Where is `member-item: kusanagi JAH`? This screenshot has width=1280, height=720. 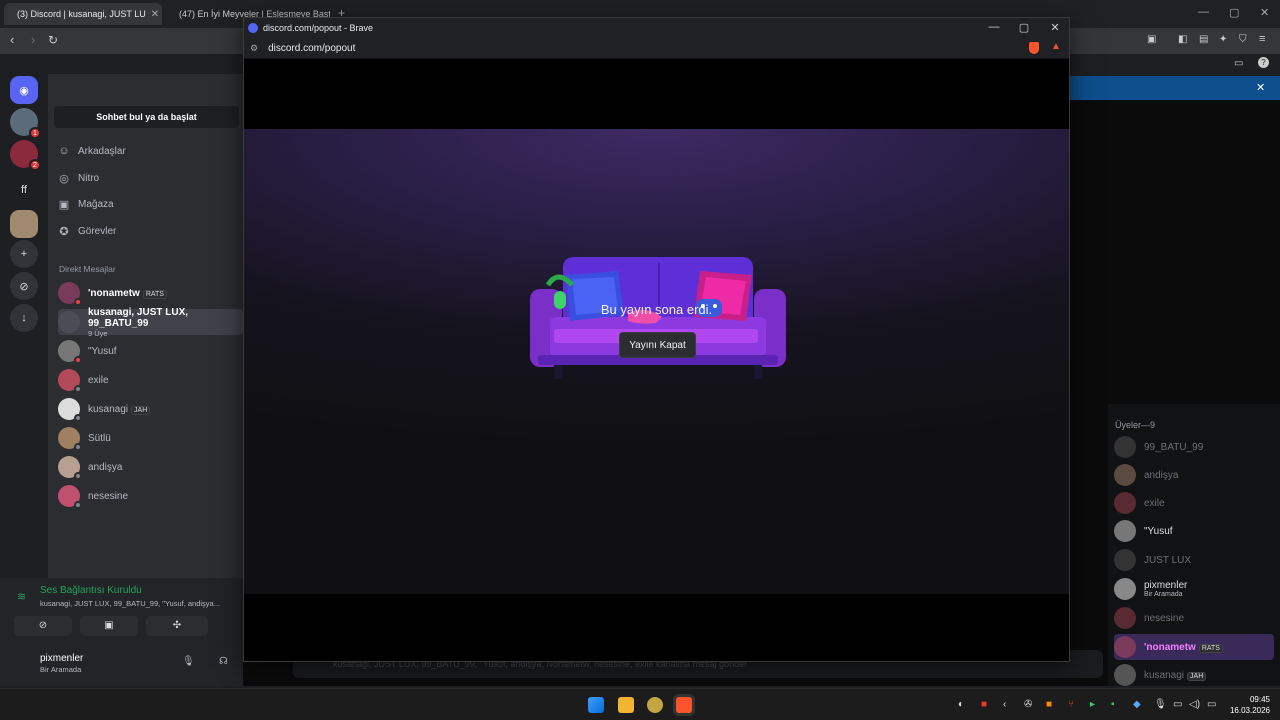
member-item: kusanagi JAH is located at coordinates (1194, 675).